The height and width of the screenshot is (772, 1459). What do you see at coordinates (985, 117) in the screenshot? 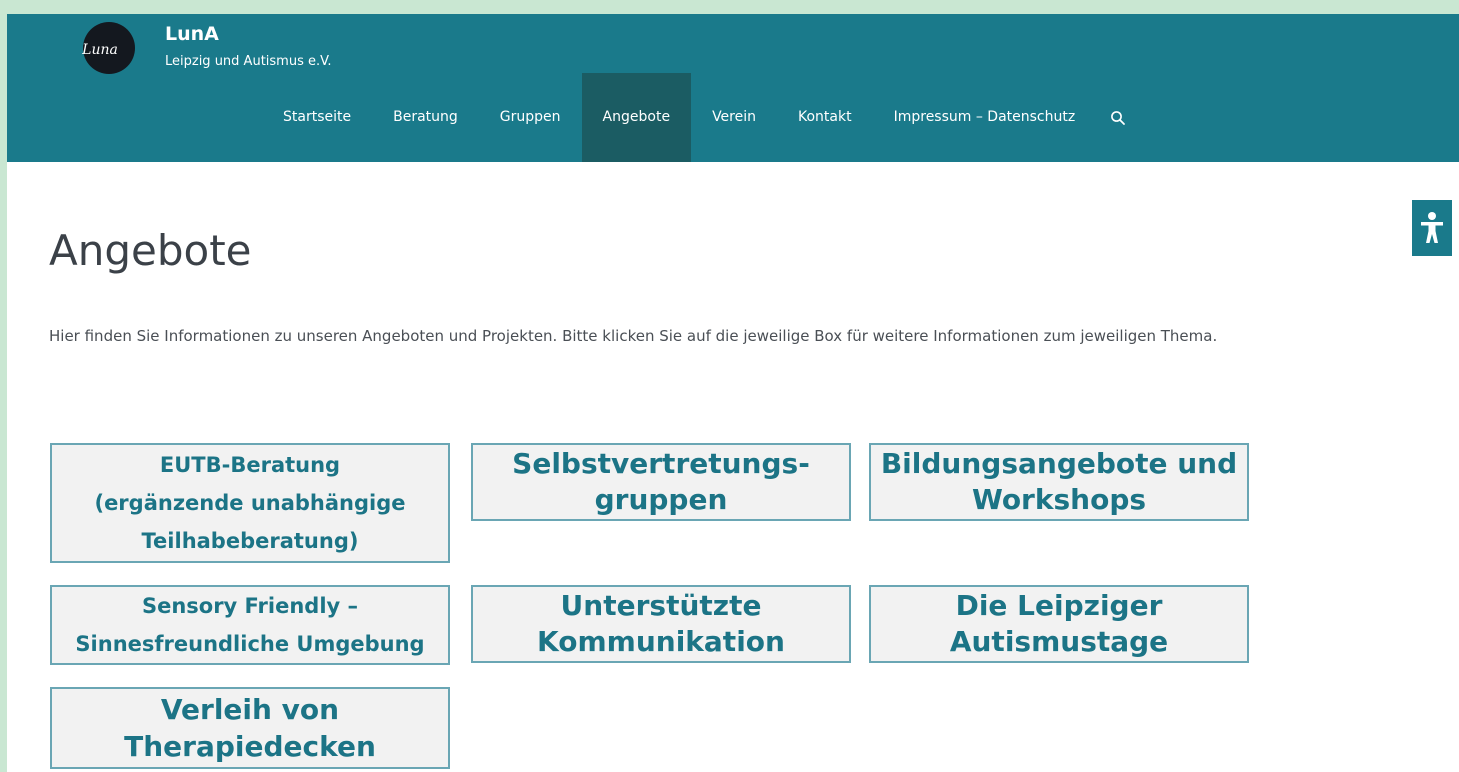
I see `nav-item-impressum-datenschutz: Impressum – Datenschutz` at bounding box center [985, 117].